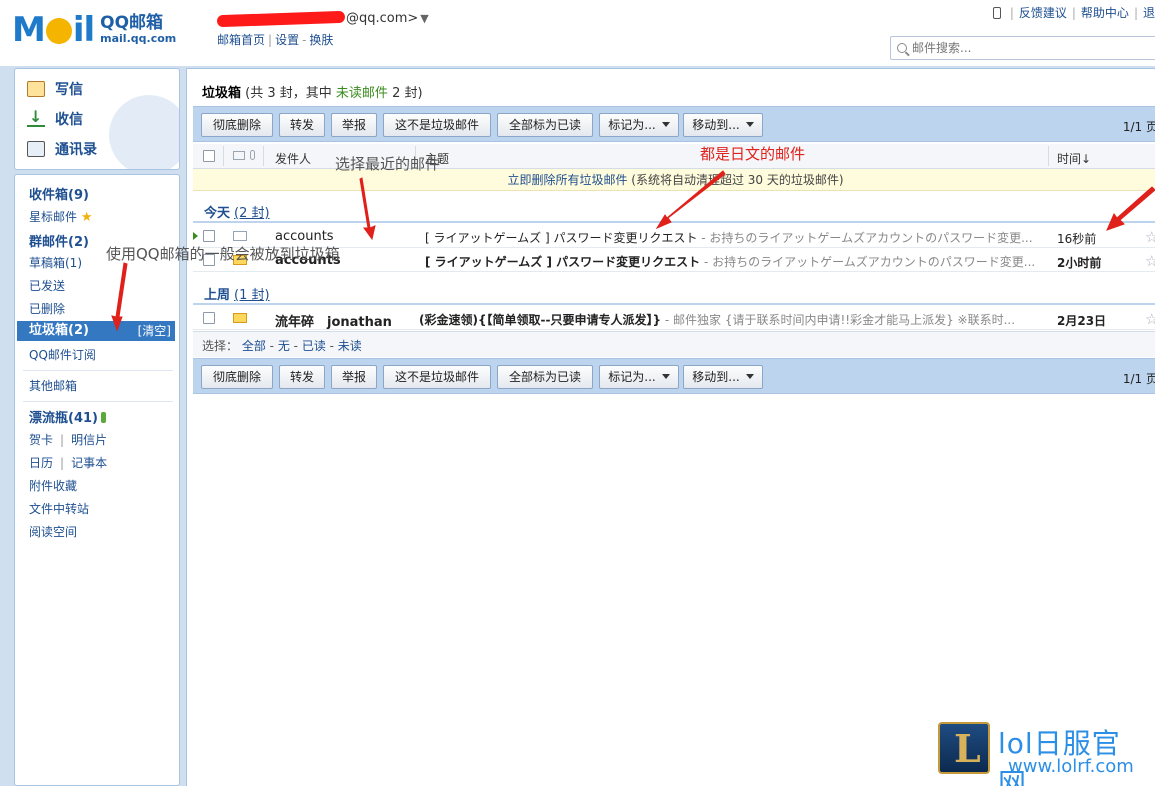  Describe the element at coordinates (252, 295) in the screenshot. I see `group-count-link: (1 封)` at that location.